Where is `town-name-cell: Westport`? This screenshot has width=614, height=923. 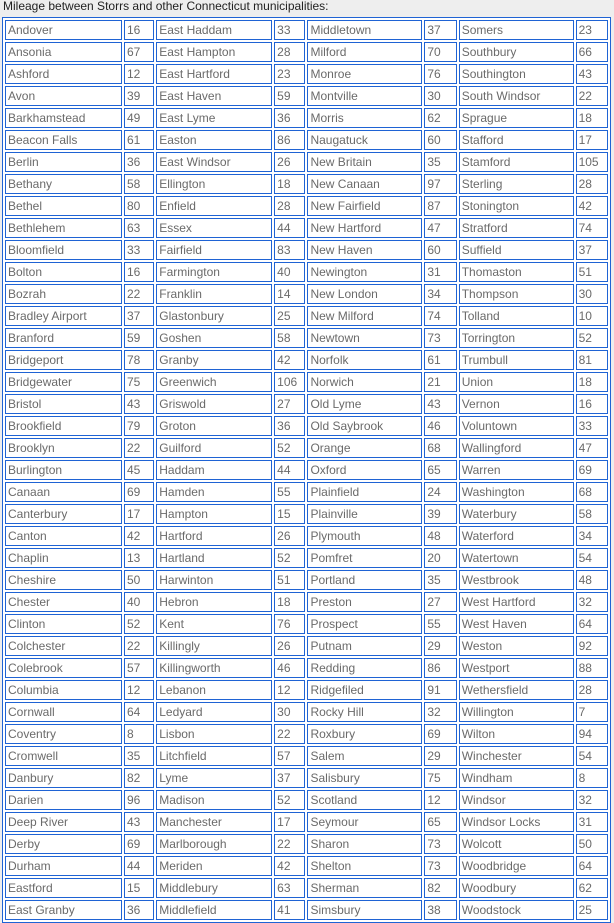
town-name-cell: Westport is located at coordinates (516, 668).